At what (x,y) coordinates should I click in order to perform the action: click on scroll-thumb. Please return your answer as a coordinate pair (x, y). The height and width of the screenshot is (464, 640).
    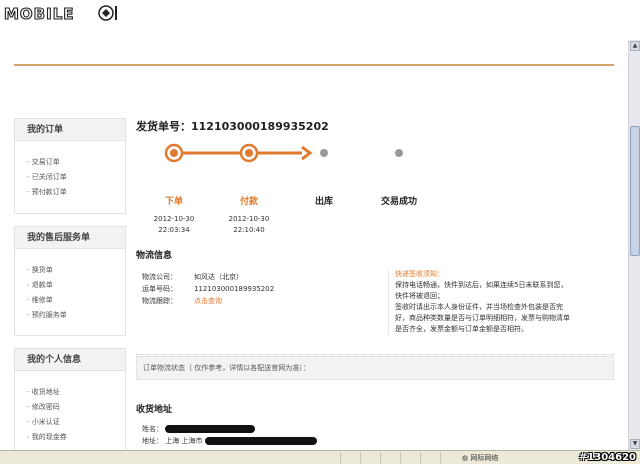
    Looking at the image, I should click on (635, 191).